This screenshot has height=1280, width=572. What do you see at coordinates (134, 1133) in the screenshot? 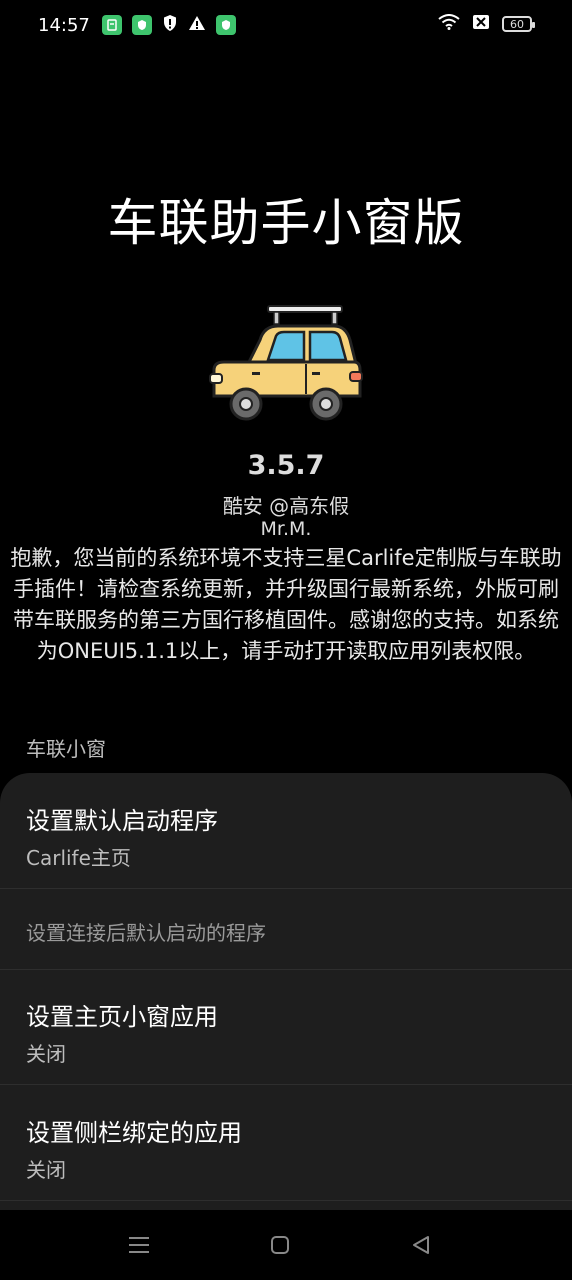
I see `setting-title: 设置侧栏绑定的应用` at bounding box center [134, 1133].